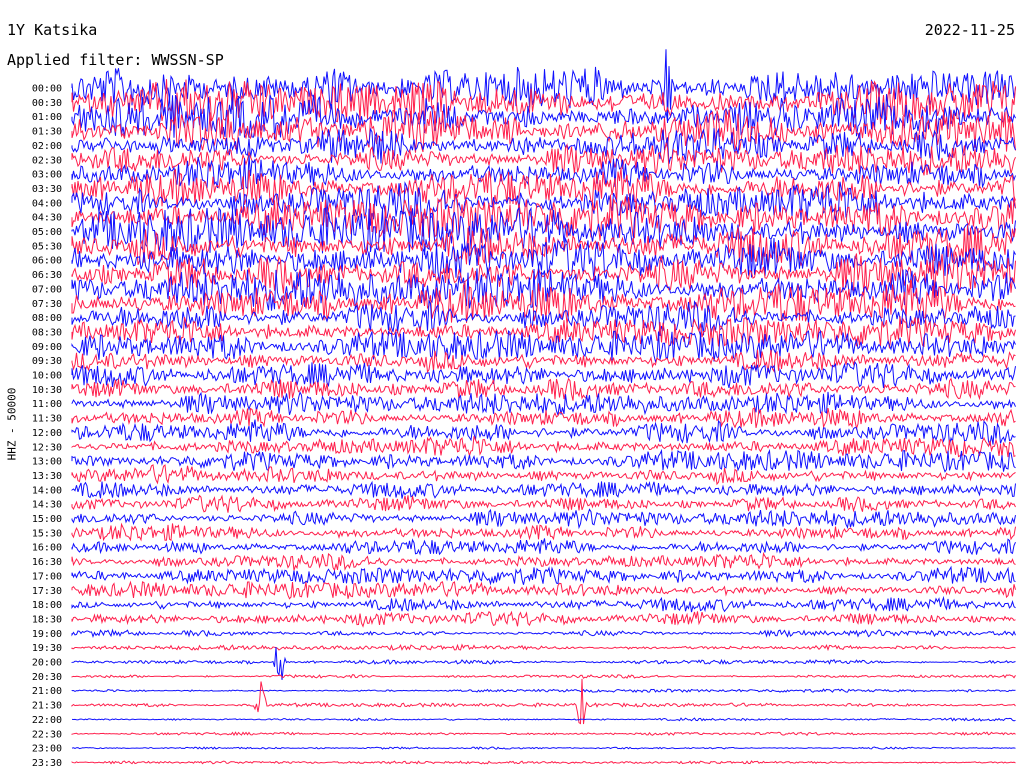 Image resolution: width=1024 pixels, height=780 pixels. I want to click on time-label: 12:00, so click(47, 433).